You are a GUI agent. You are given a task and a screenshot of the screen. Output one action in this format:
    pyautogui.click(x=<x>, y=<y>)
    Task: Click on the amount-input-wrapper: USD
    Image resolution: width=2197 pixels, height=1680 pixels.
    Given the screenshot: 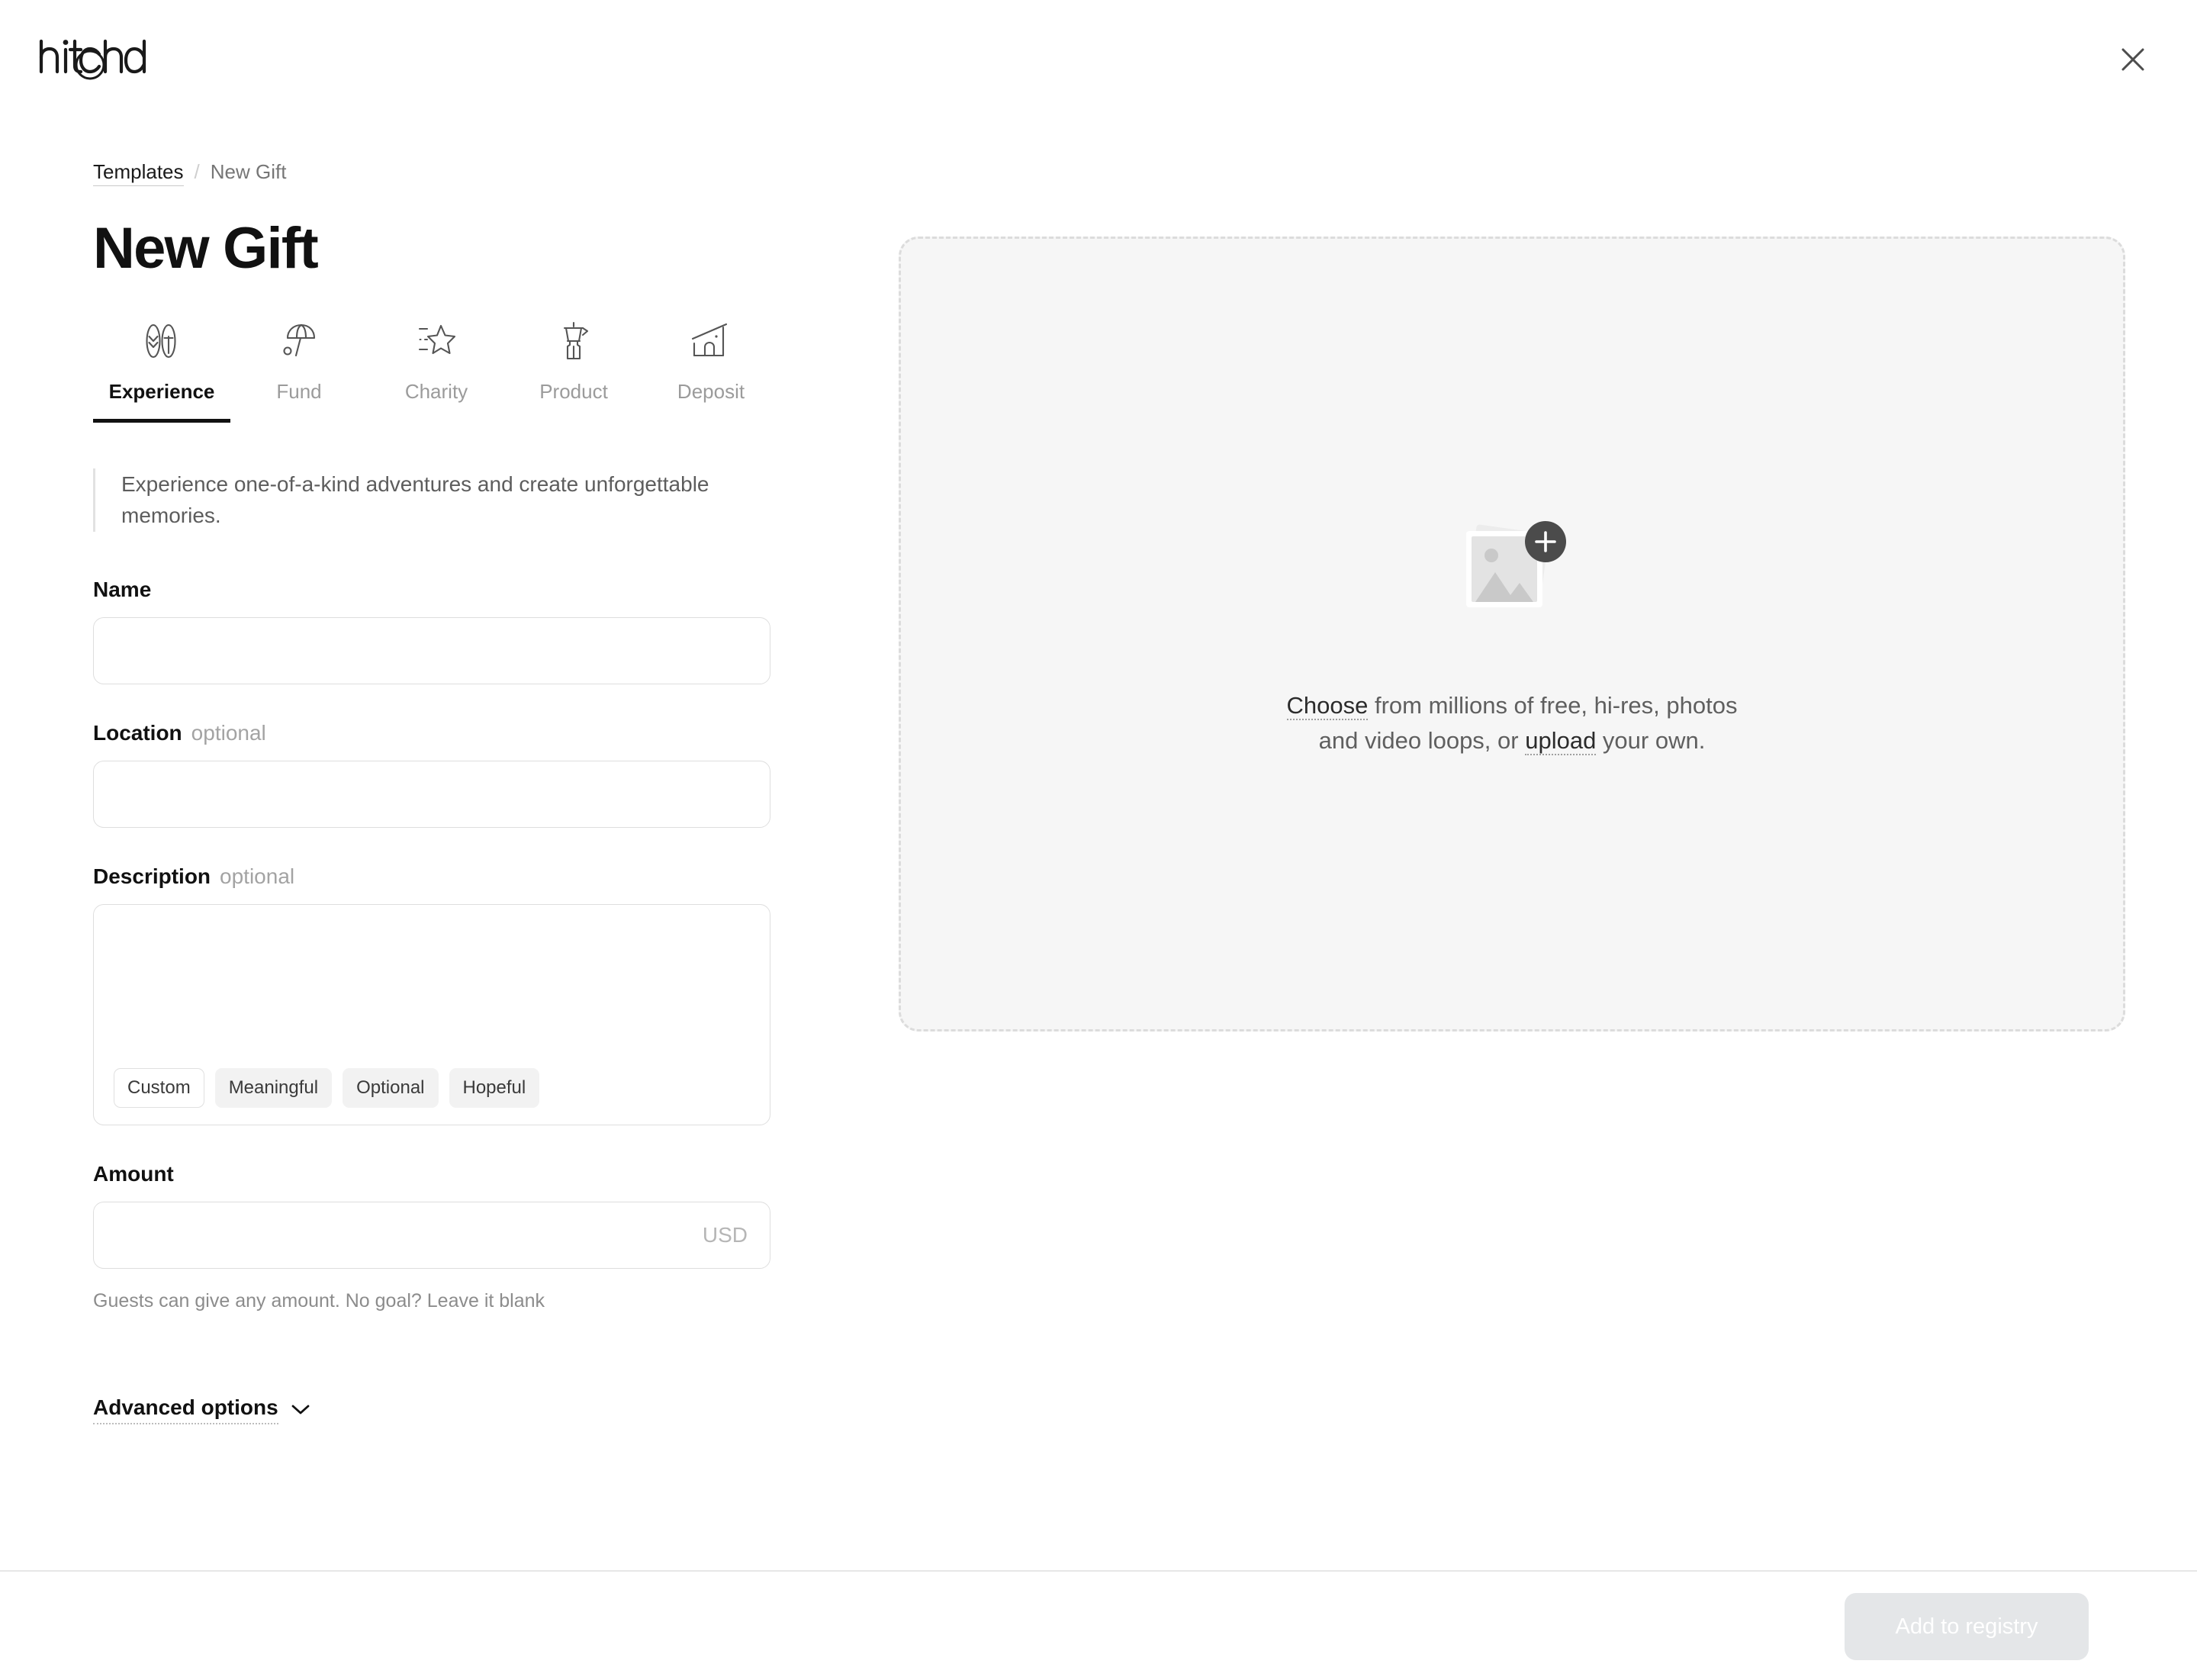 What is the action you would take?
    pyautogui.click(x=431, y=1235)
    